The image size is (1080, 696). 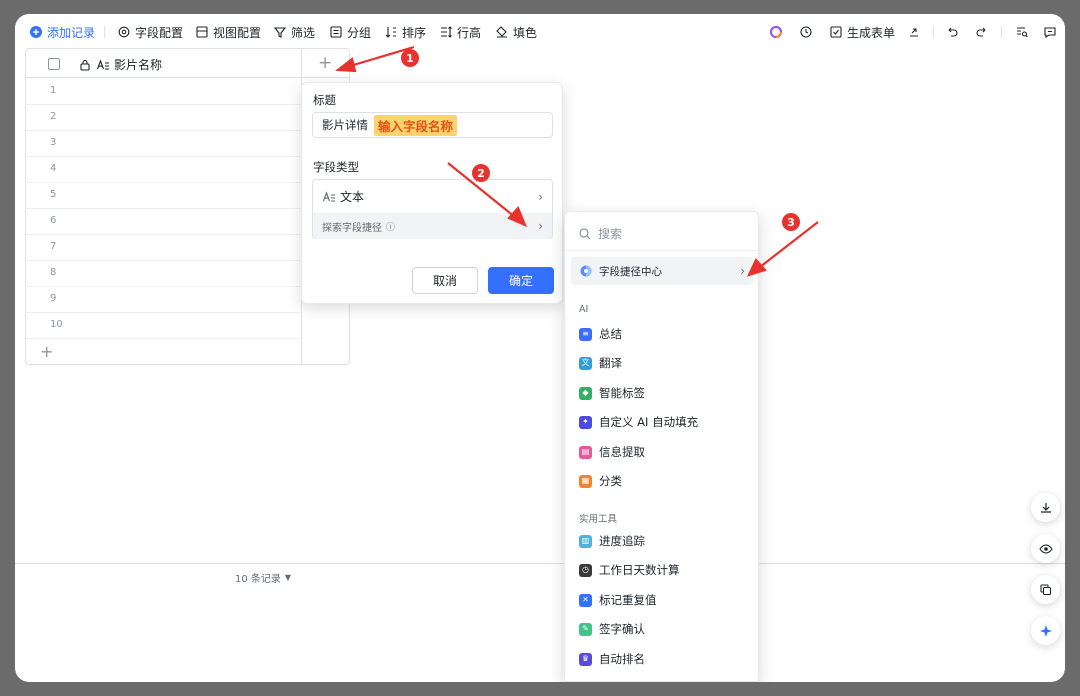 What do you see at coordinates (163, 170) in the screenshot?
I see `table-row: 4` at bounding box center [163, 170].